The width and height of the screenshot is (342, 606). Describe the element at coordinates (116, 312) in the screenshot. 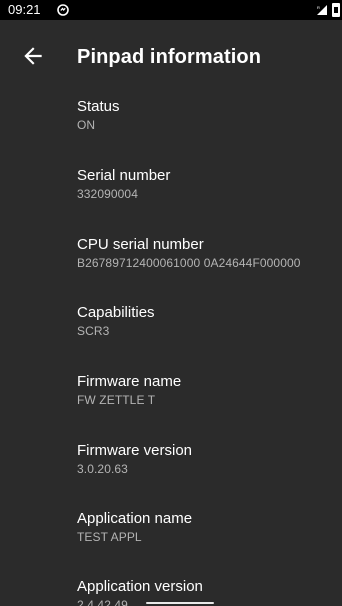

I see `item-label: Capabilities` at that location.